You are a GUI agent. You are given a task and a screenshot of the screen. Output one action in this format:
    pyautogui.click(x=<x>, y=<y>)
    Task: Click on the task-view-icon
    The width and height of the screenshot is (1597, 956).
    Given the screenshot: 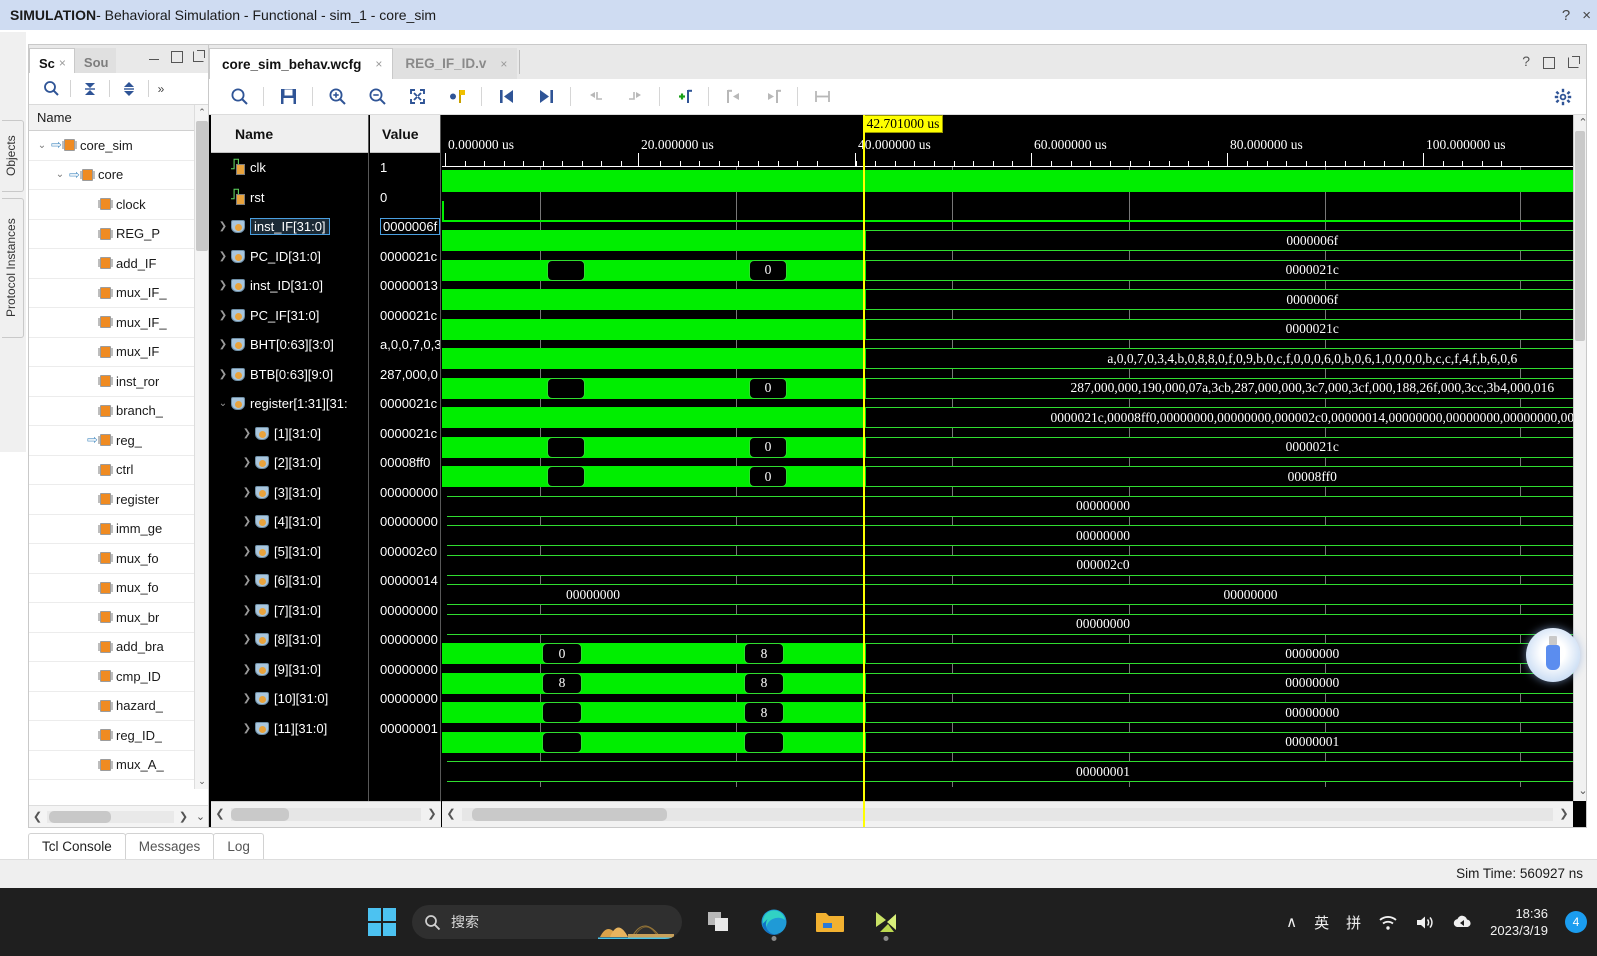 What is the action you would take?
    pyautogui.click(x=718, y=922)
    